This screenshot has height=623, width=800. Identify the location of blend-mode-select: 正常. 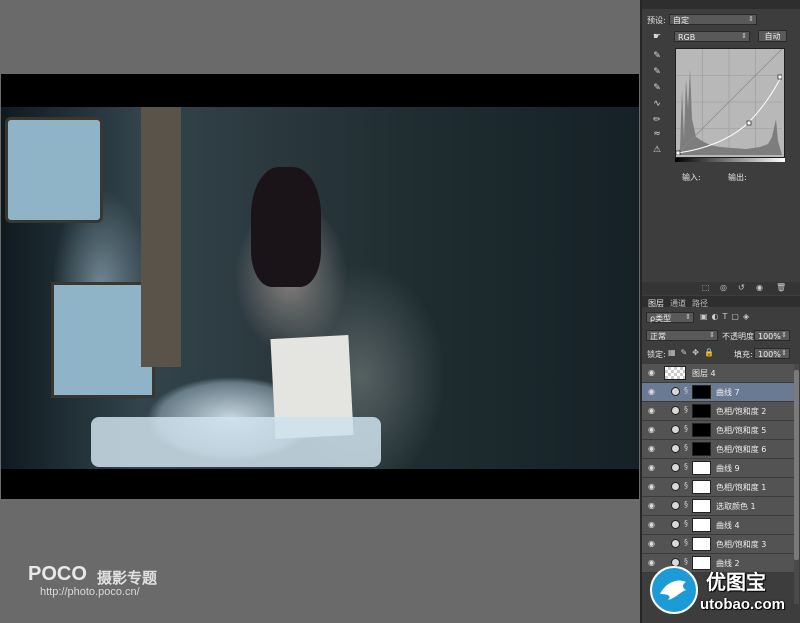
(682, 335).